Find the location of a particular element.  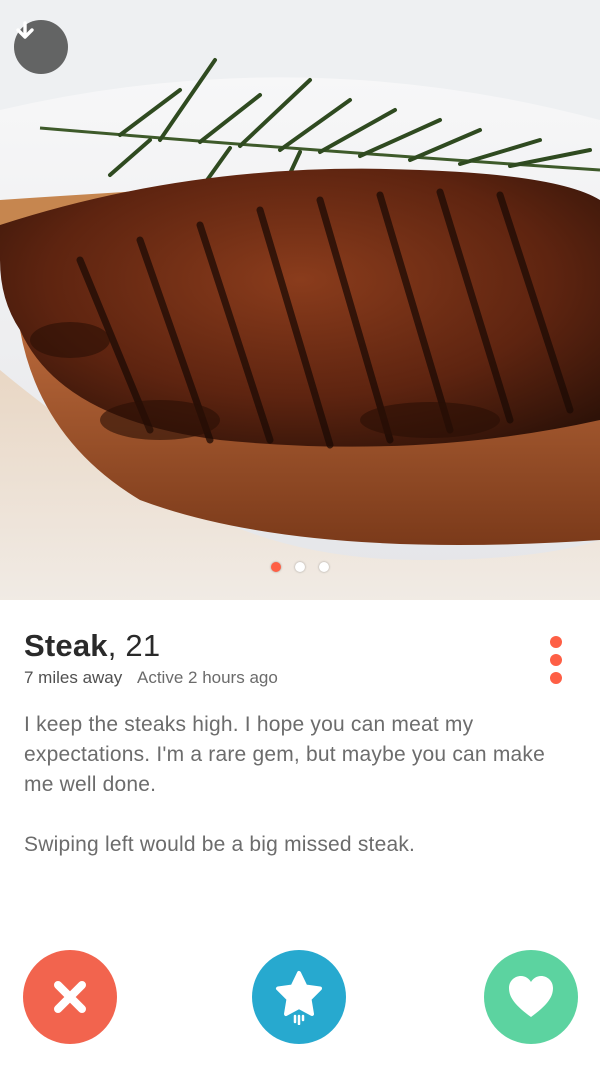

profile-name: Steak is located at coordinates (66, 645).